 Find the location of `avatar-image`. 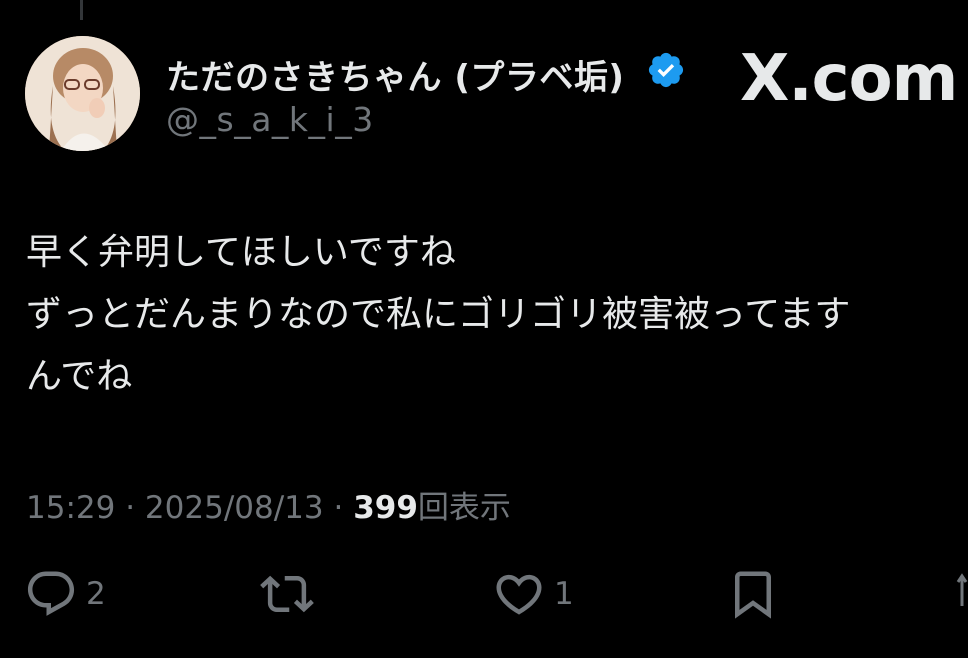

avatar-image is located at coordinates (82, 93).